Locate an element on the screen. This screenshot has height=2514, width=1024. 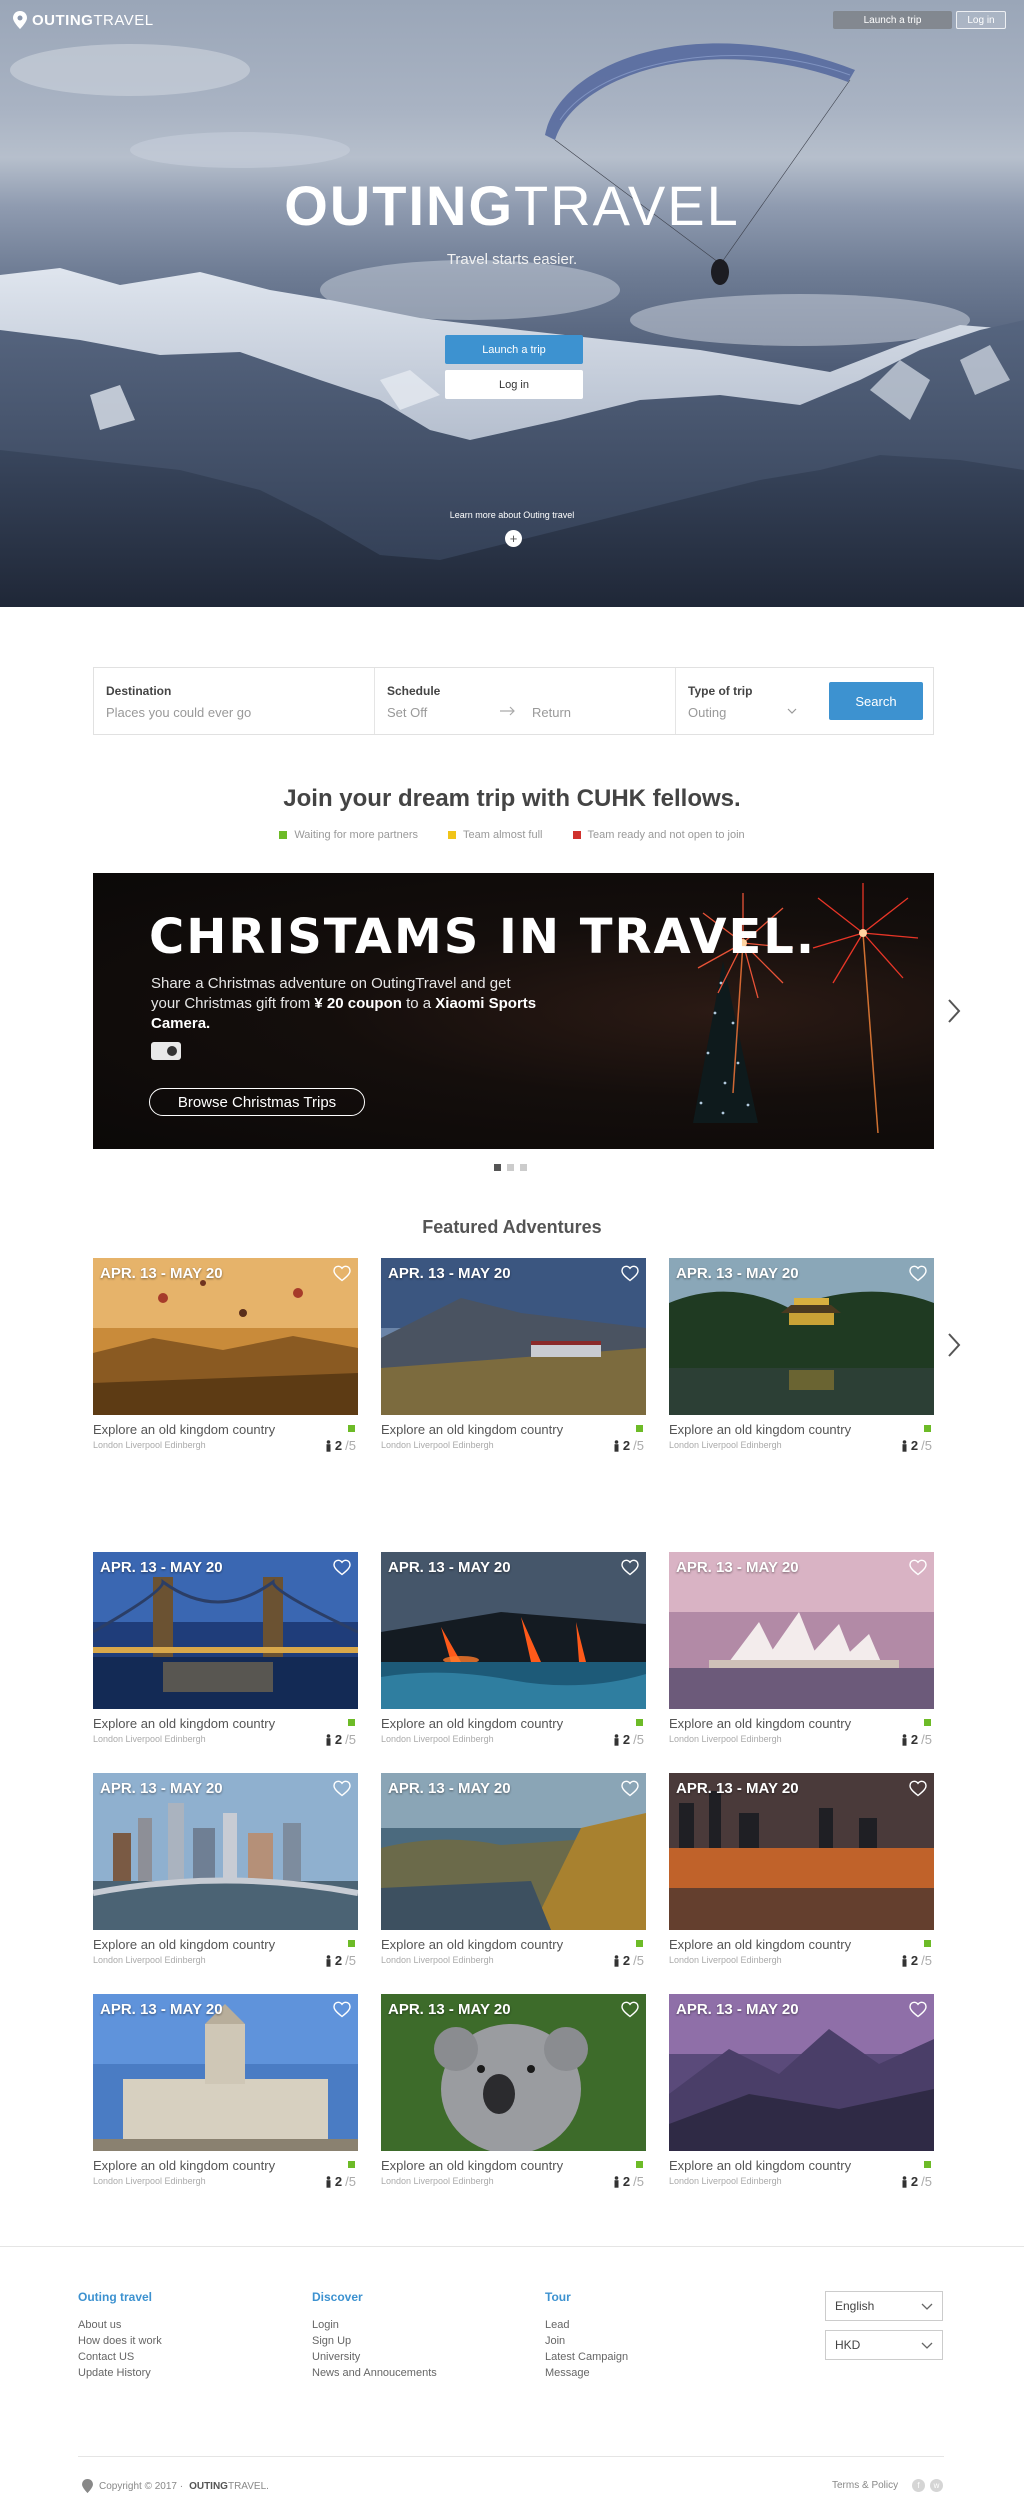
expand-plus-icon: + is located at coordinates (513, 538).